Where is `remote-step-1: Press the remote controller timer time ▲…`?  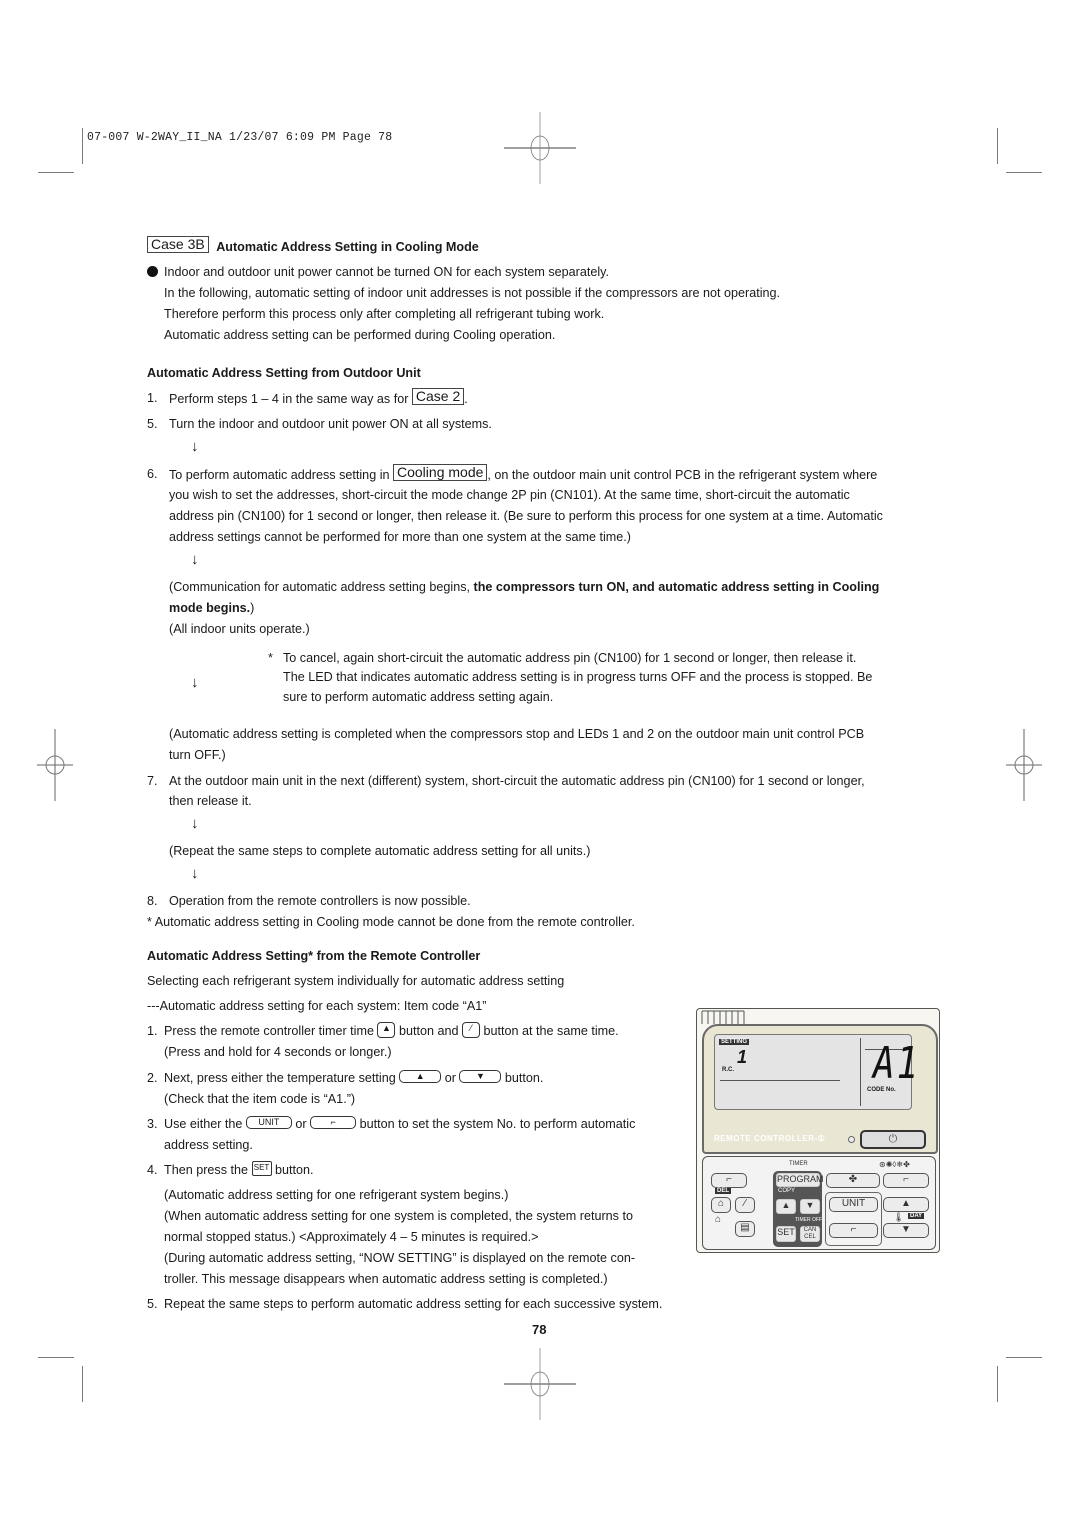
remote-step-1: Press the remote controller timer time ▲… is located at coordinates (391, 1030).